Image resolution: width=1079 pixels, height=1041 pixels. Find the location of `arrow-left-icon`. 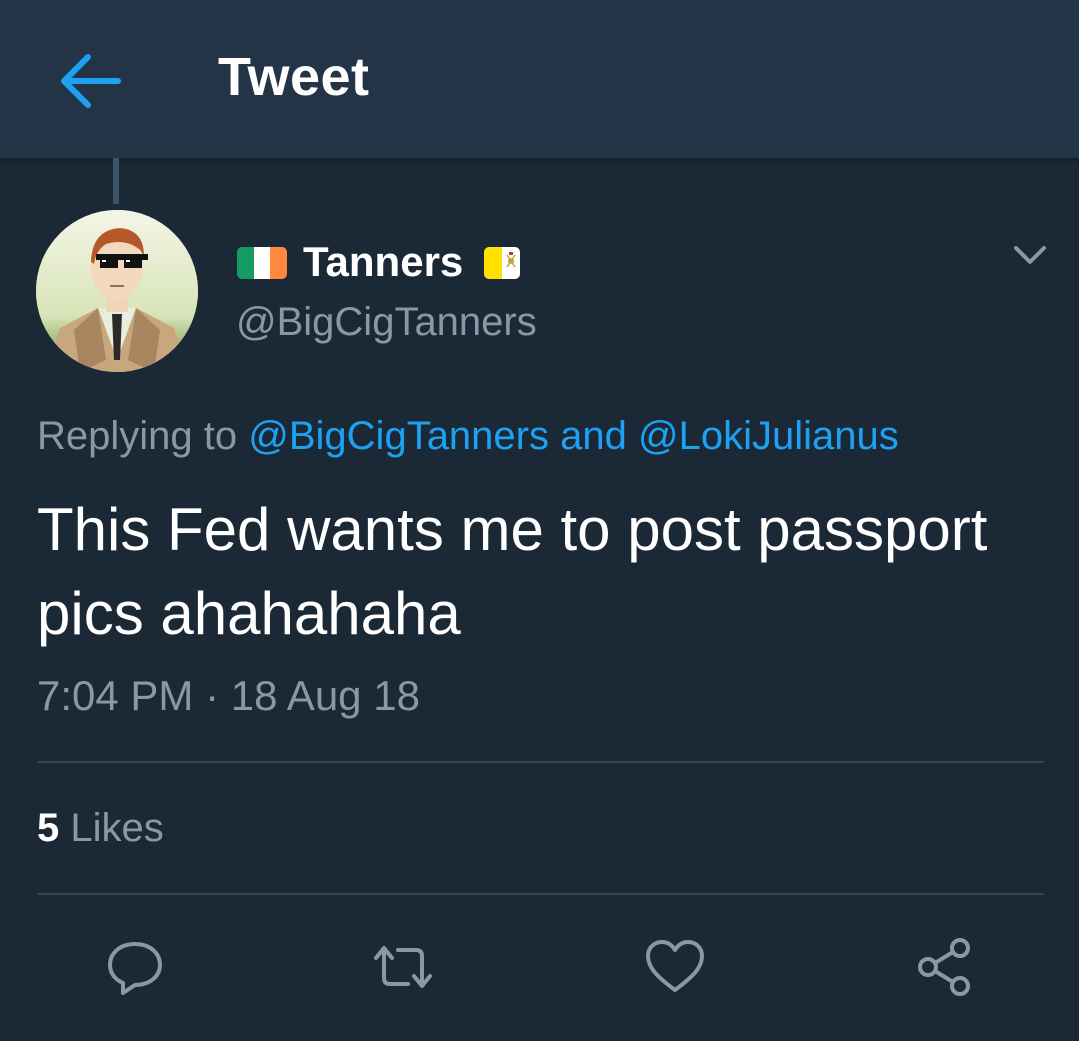

arrow-left-icon is located at coordinates (91, 81).